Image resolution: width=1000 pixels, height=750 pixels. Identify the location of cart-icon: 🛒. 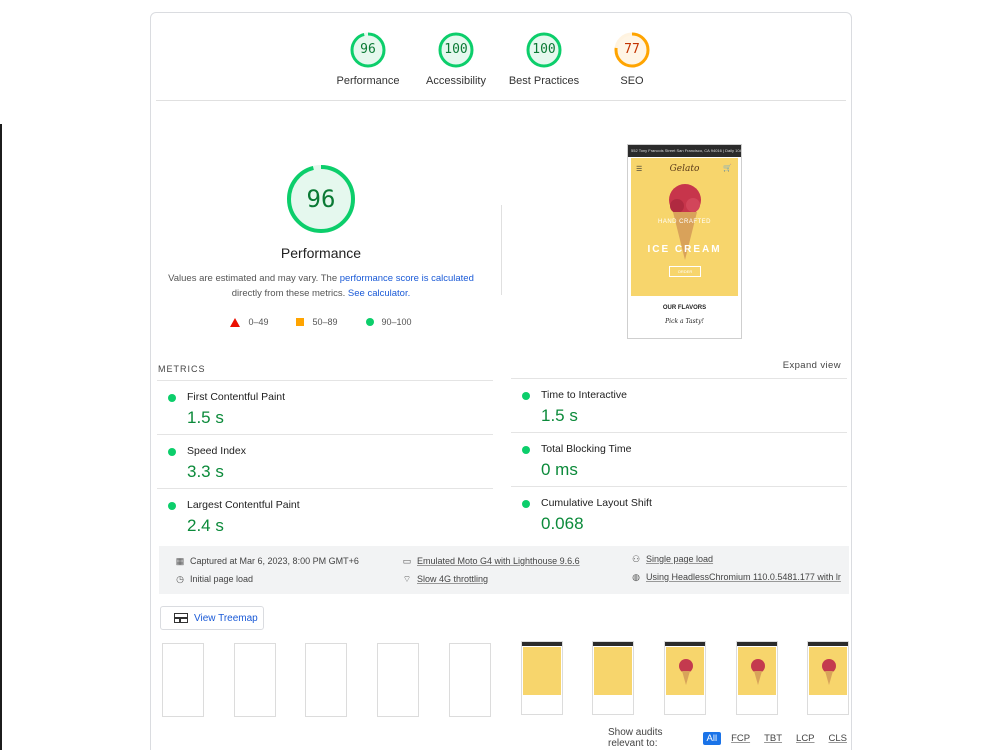
(727, 168).